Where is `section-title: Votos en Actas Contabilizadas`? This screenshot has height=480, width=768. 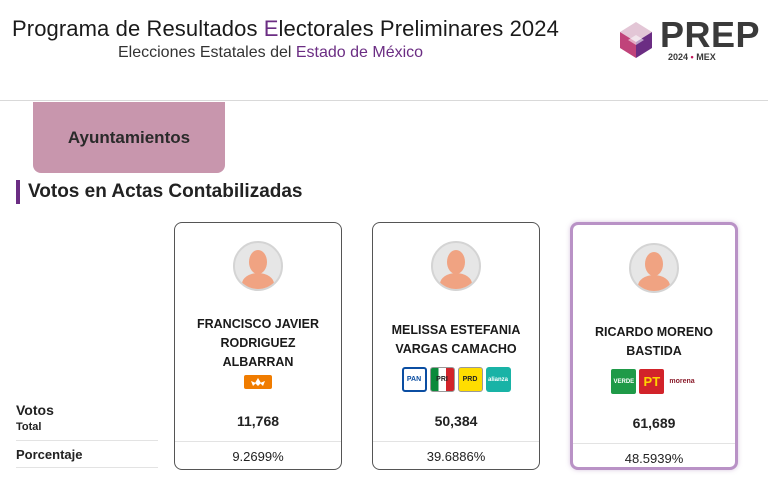
section-title: Votos en Actas Contabilizadas is located at coordinates (159, 192).